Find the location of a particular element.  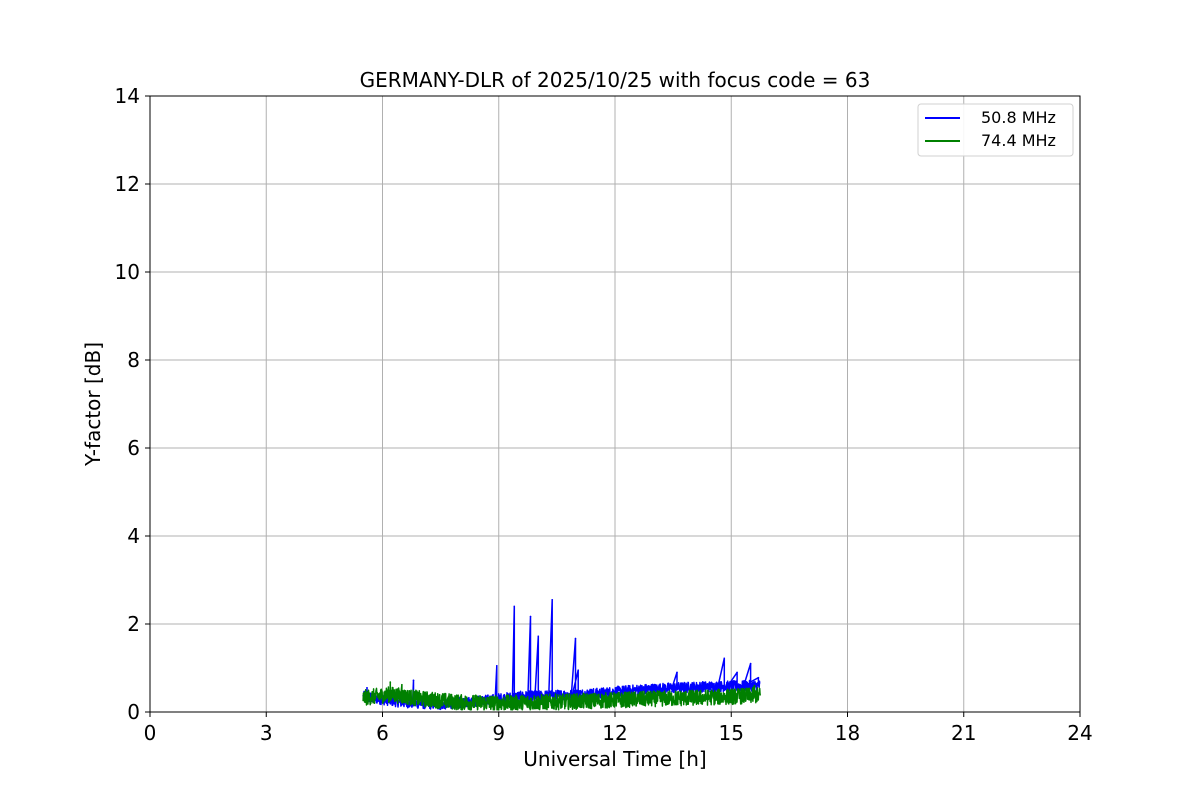

x-tick-label-6: 18 is located at coordinates (847, 733).